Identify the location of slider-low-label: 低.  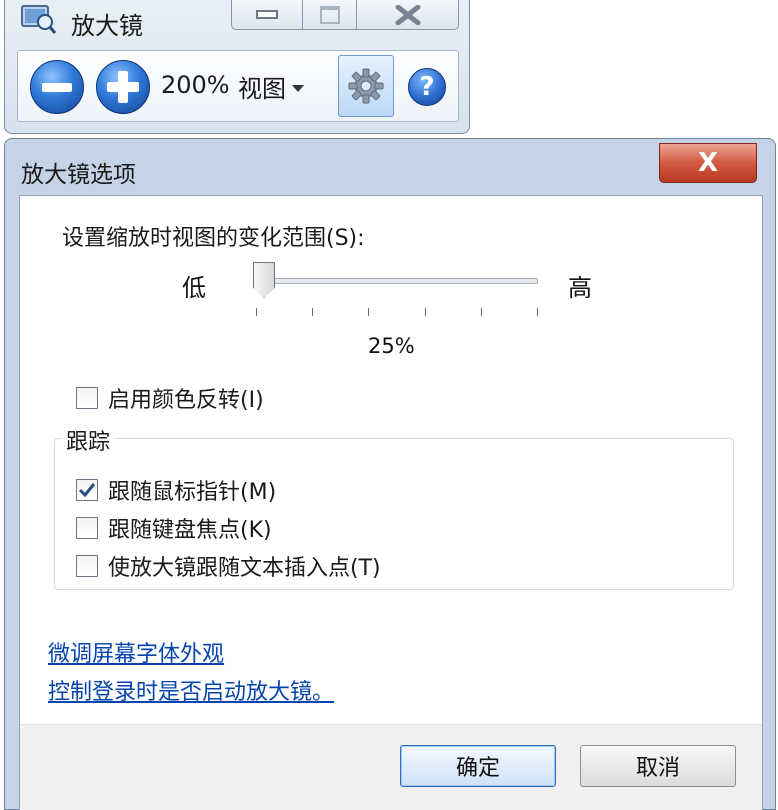
(194, 288).